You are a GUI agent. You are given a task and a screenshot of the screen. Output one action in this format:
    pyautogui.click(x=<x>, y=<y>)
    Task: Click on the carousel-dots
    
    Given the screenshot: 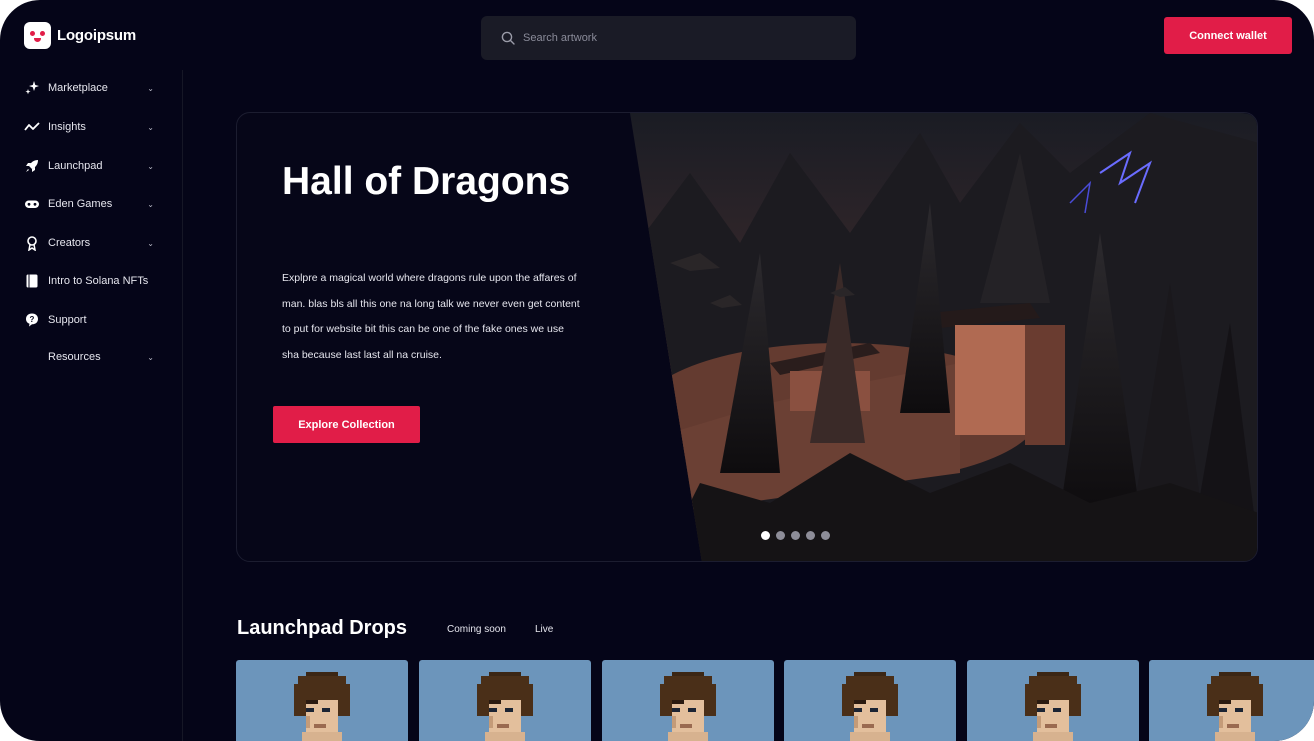 What is the action you would take?
    pyautogui.click(x=795, y=535)
    